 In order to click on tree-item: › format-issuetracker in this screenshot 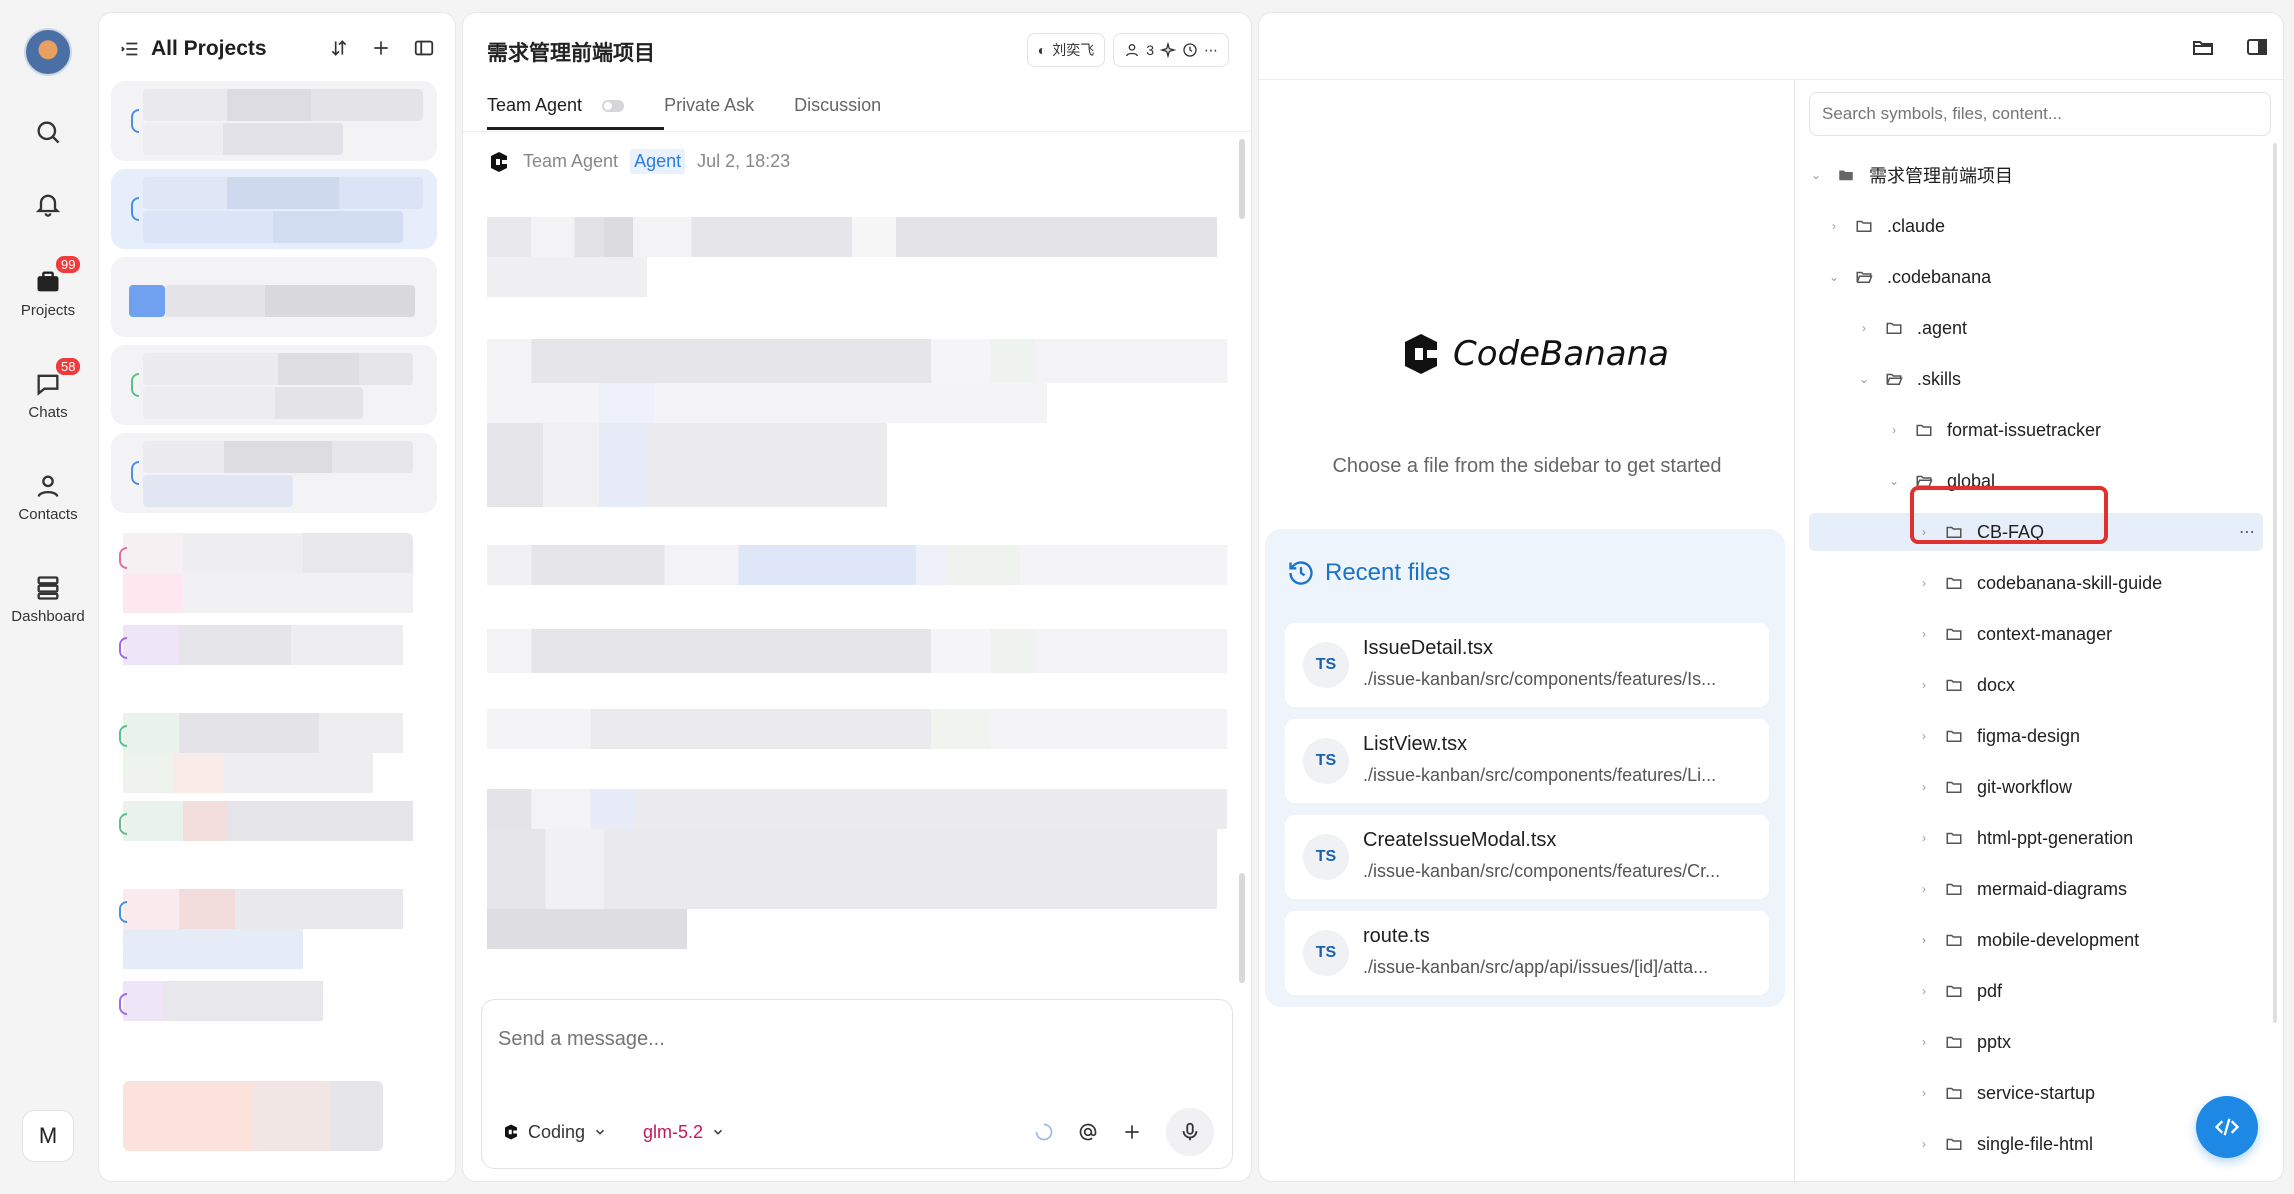, I will do `click(2036, 430)`.